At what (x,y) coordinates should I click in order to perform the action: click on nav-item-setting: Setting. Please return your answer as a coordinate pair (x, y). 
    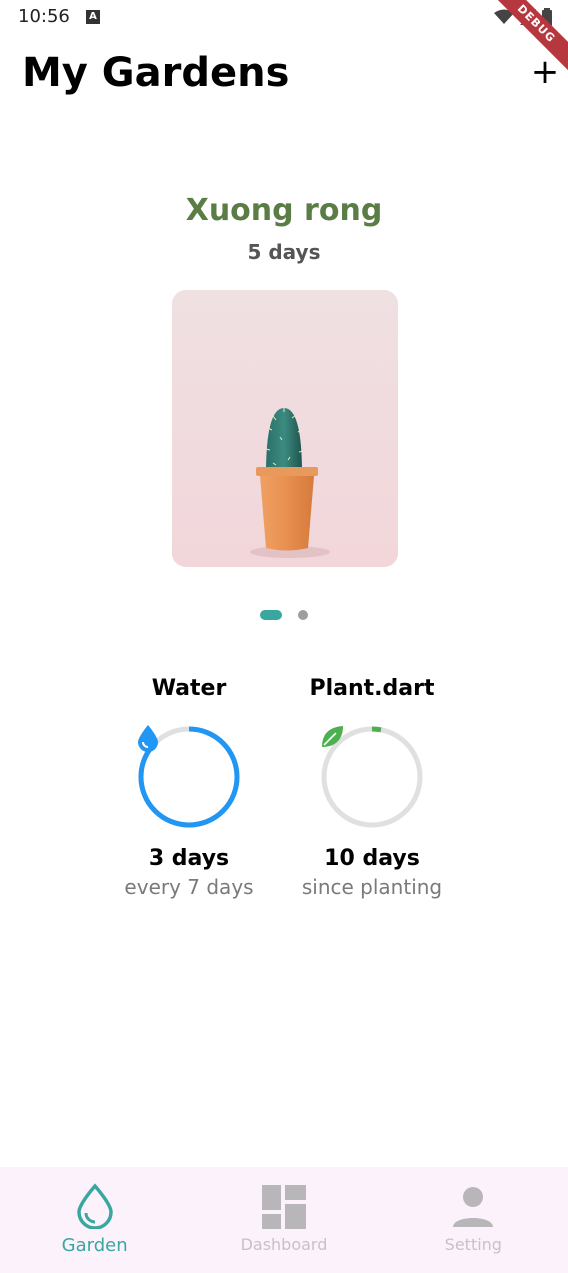
    Looking at the image, I should click on (473, 1220).